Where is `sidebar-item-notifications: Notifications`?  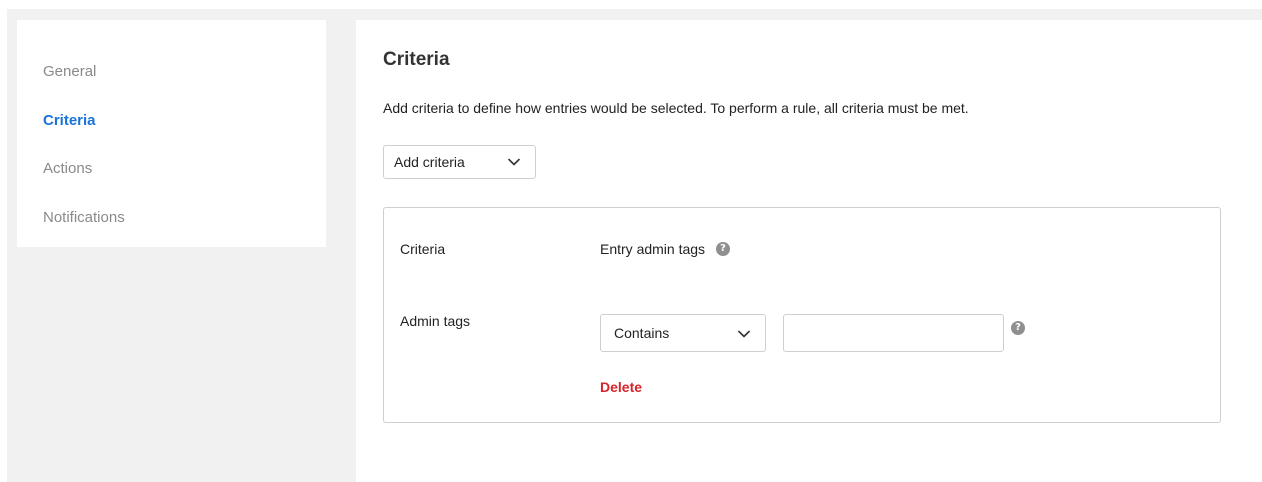 sidebar-item-notifications: Notifications is located at coordinates (84, 217).